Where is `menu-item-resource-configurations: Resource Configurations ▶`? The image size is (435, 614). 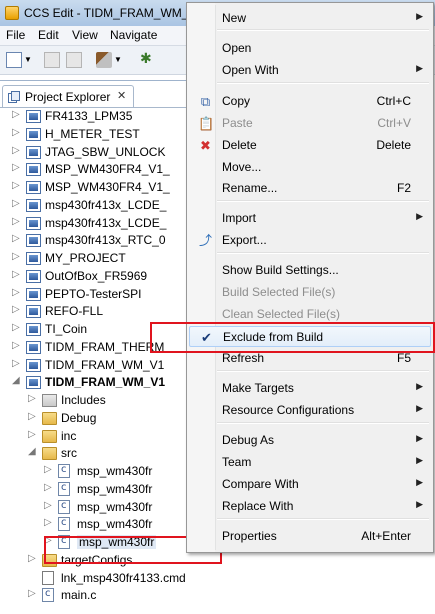
menu-item-resource-configurations: Resource Configurations ▶ is located at coordinates (310, 410).